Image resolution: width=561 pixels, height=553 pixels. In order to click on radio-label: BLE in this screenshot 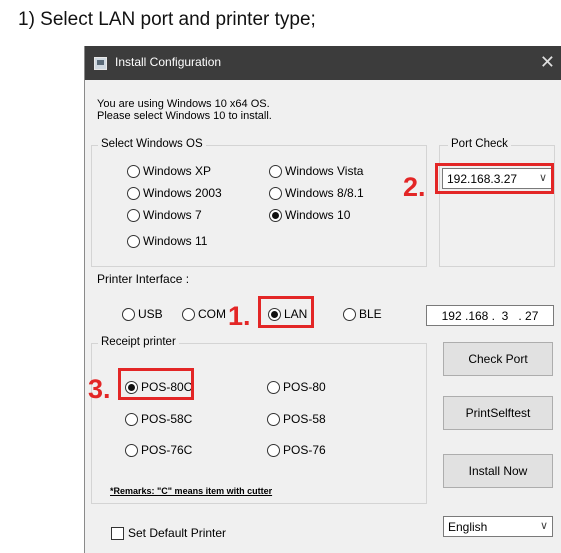, I will do `click(370, 314)`.